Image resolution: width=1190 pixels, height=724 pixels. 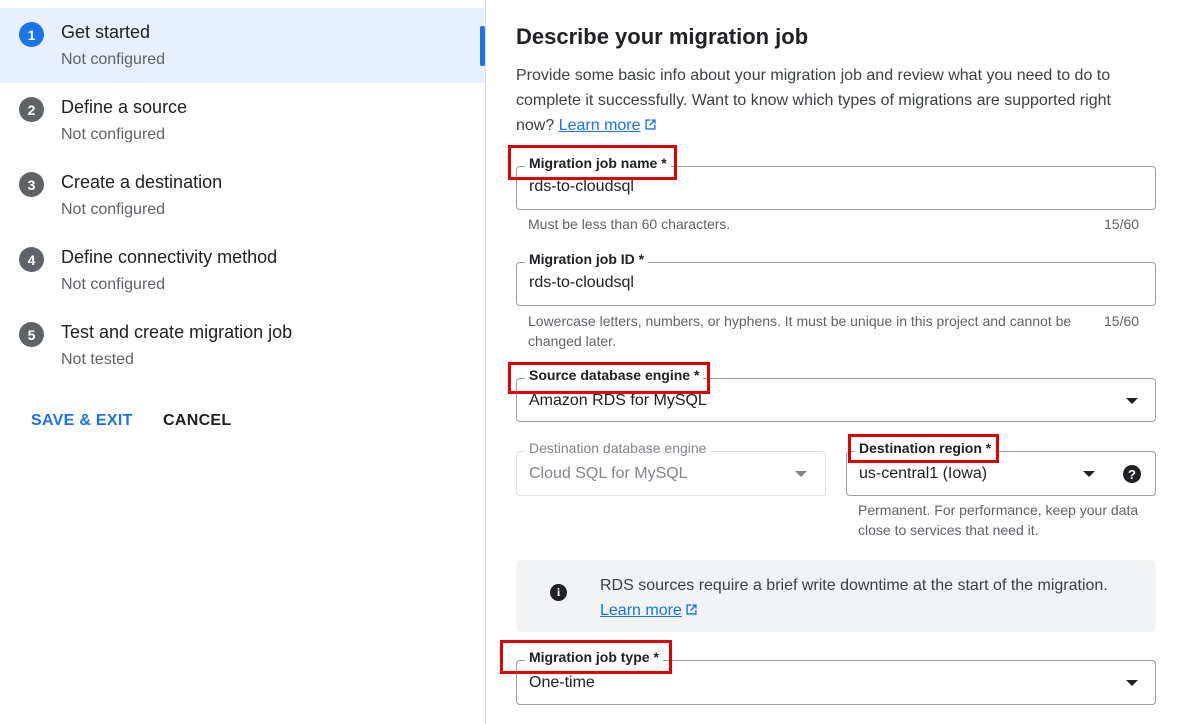 I want to click on cancel-button: CANCEL, so click(x=197, y=421).